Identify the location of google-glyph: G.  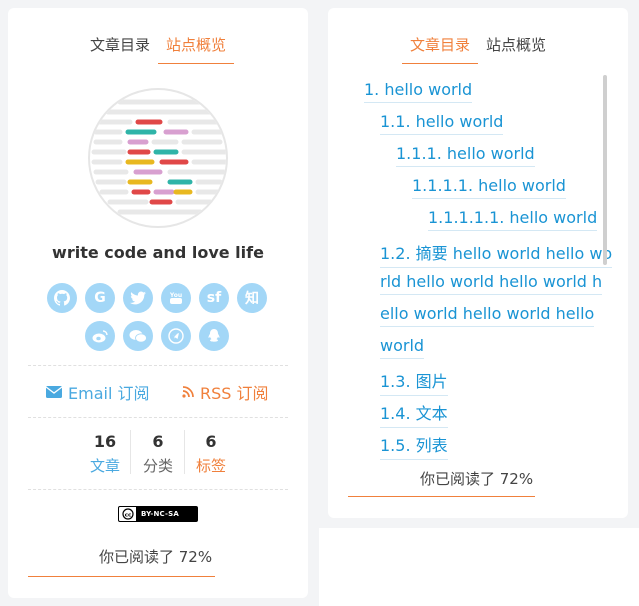
(100, 298).